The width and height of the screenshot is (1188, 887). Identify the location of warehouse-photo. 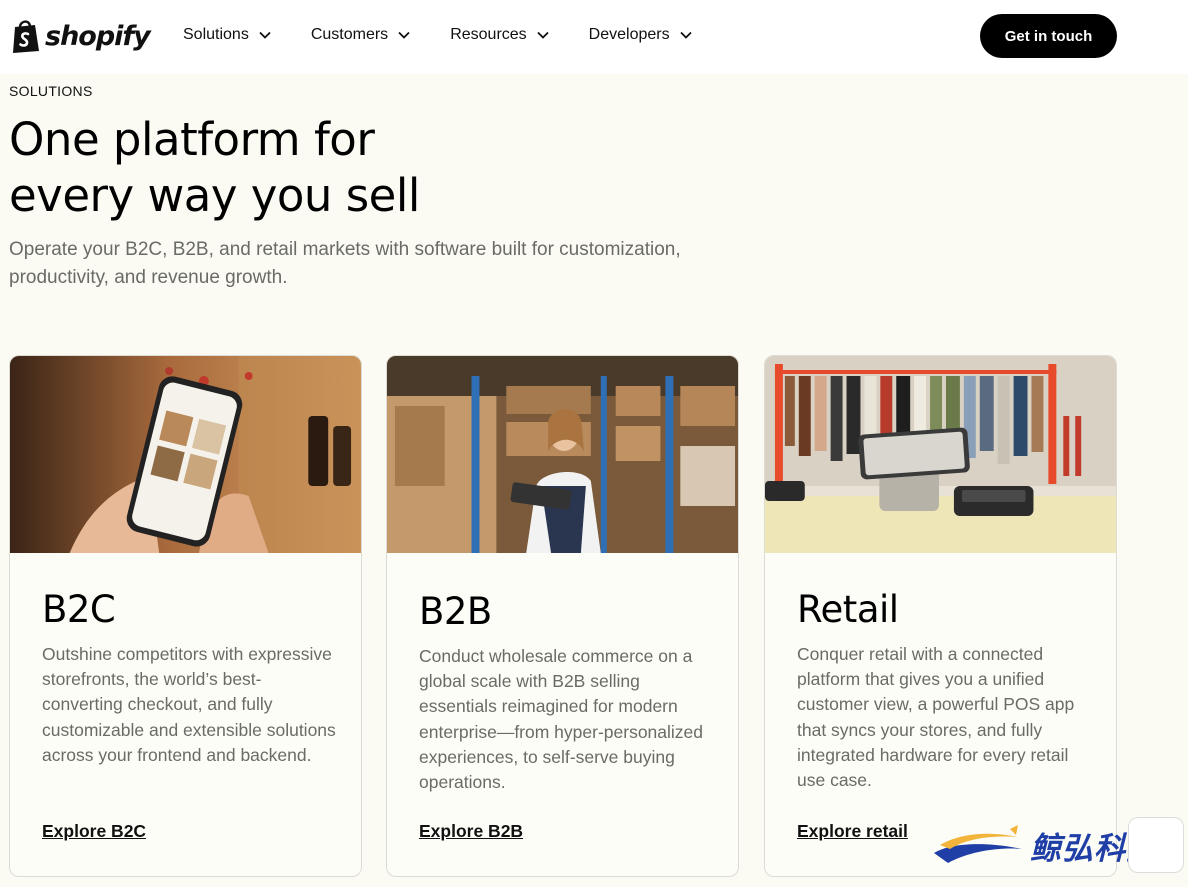
(562, 454).